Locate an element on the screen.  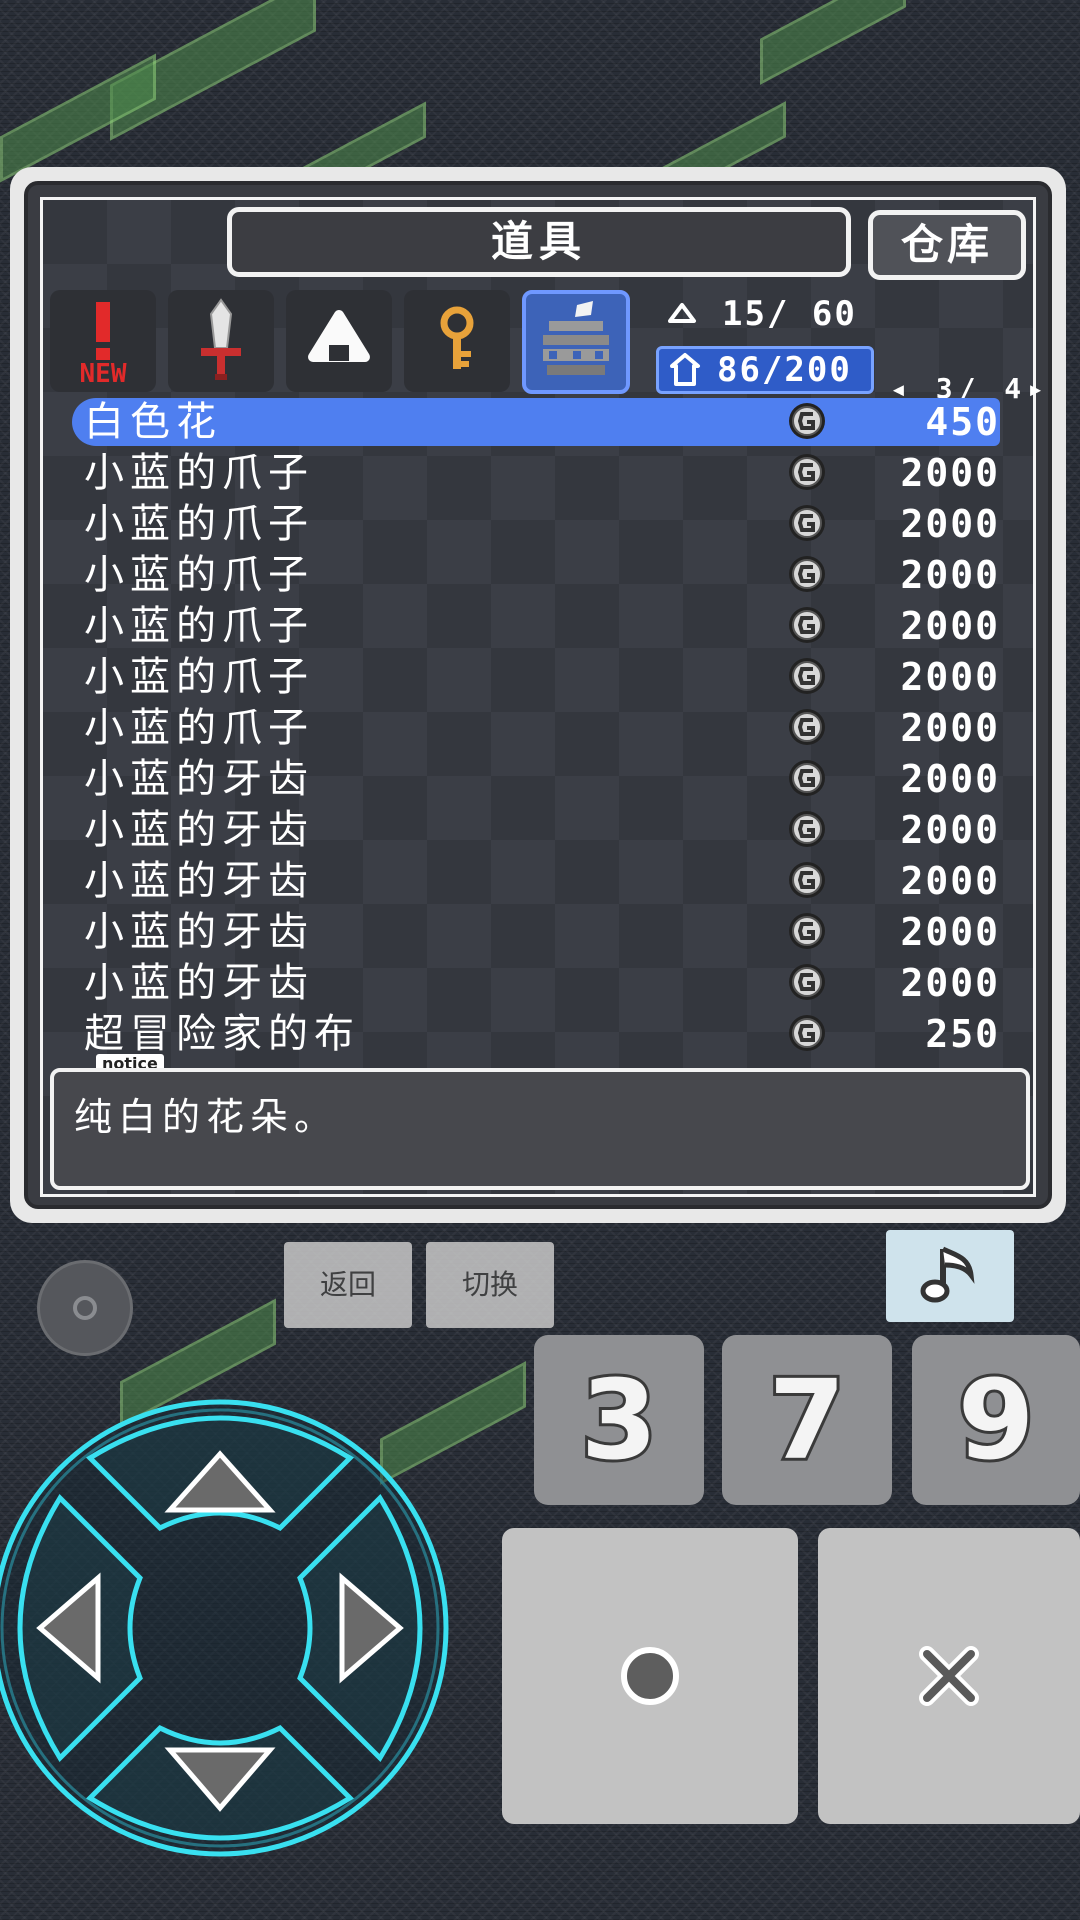
bag-capacity-row: 86/200 is located at coordinates (765, 370).